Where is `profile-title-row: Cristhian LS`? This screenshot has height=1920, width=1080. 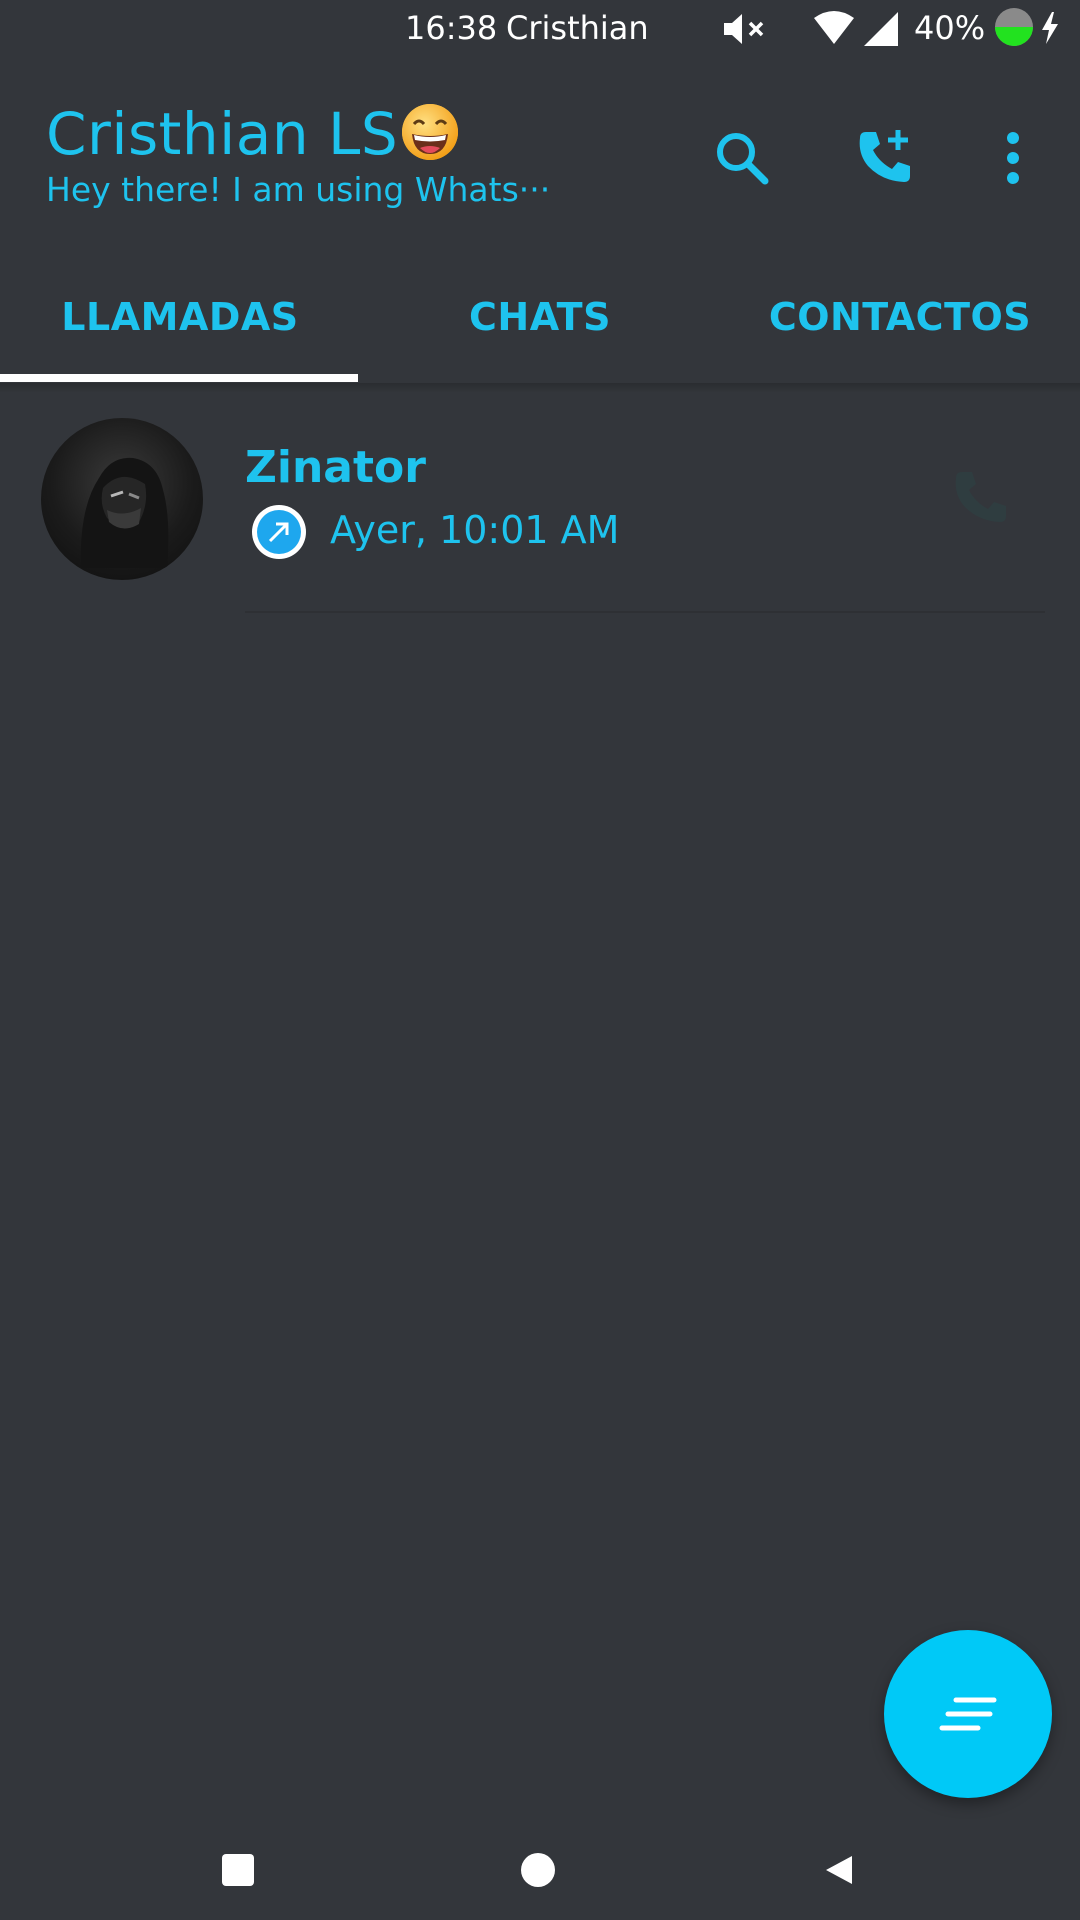 profile-title-row: Cristhian LS is located at coordinates (253, 134).